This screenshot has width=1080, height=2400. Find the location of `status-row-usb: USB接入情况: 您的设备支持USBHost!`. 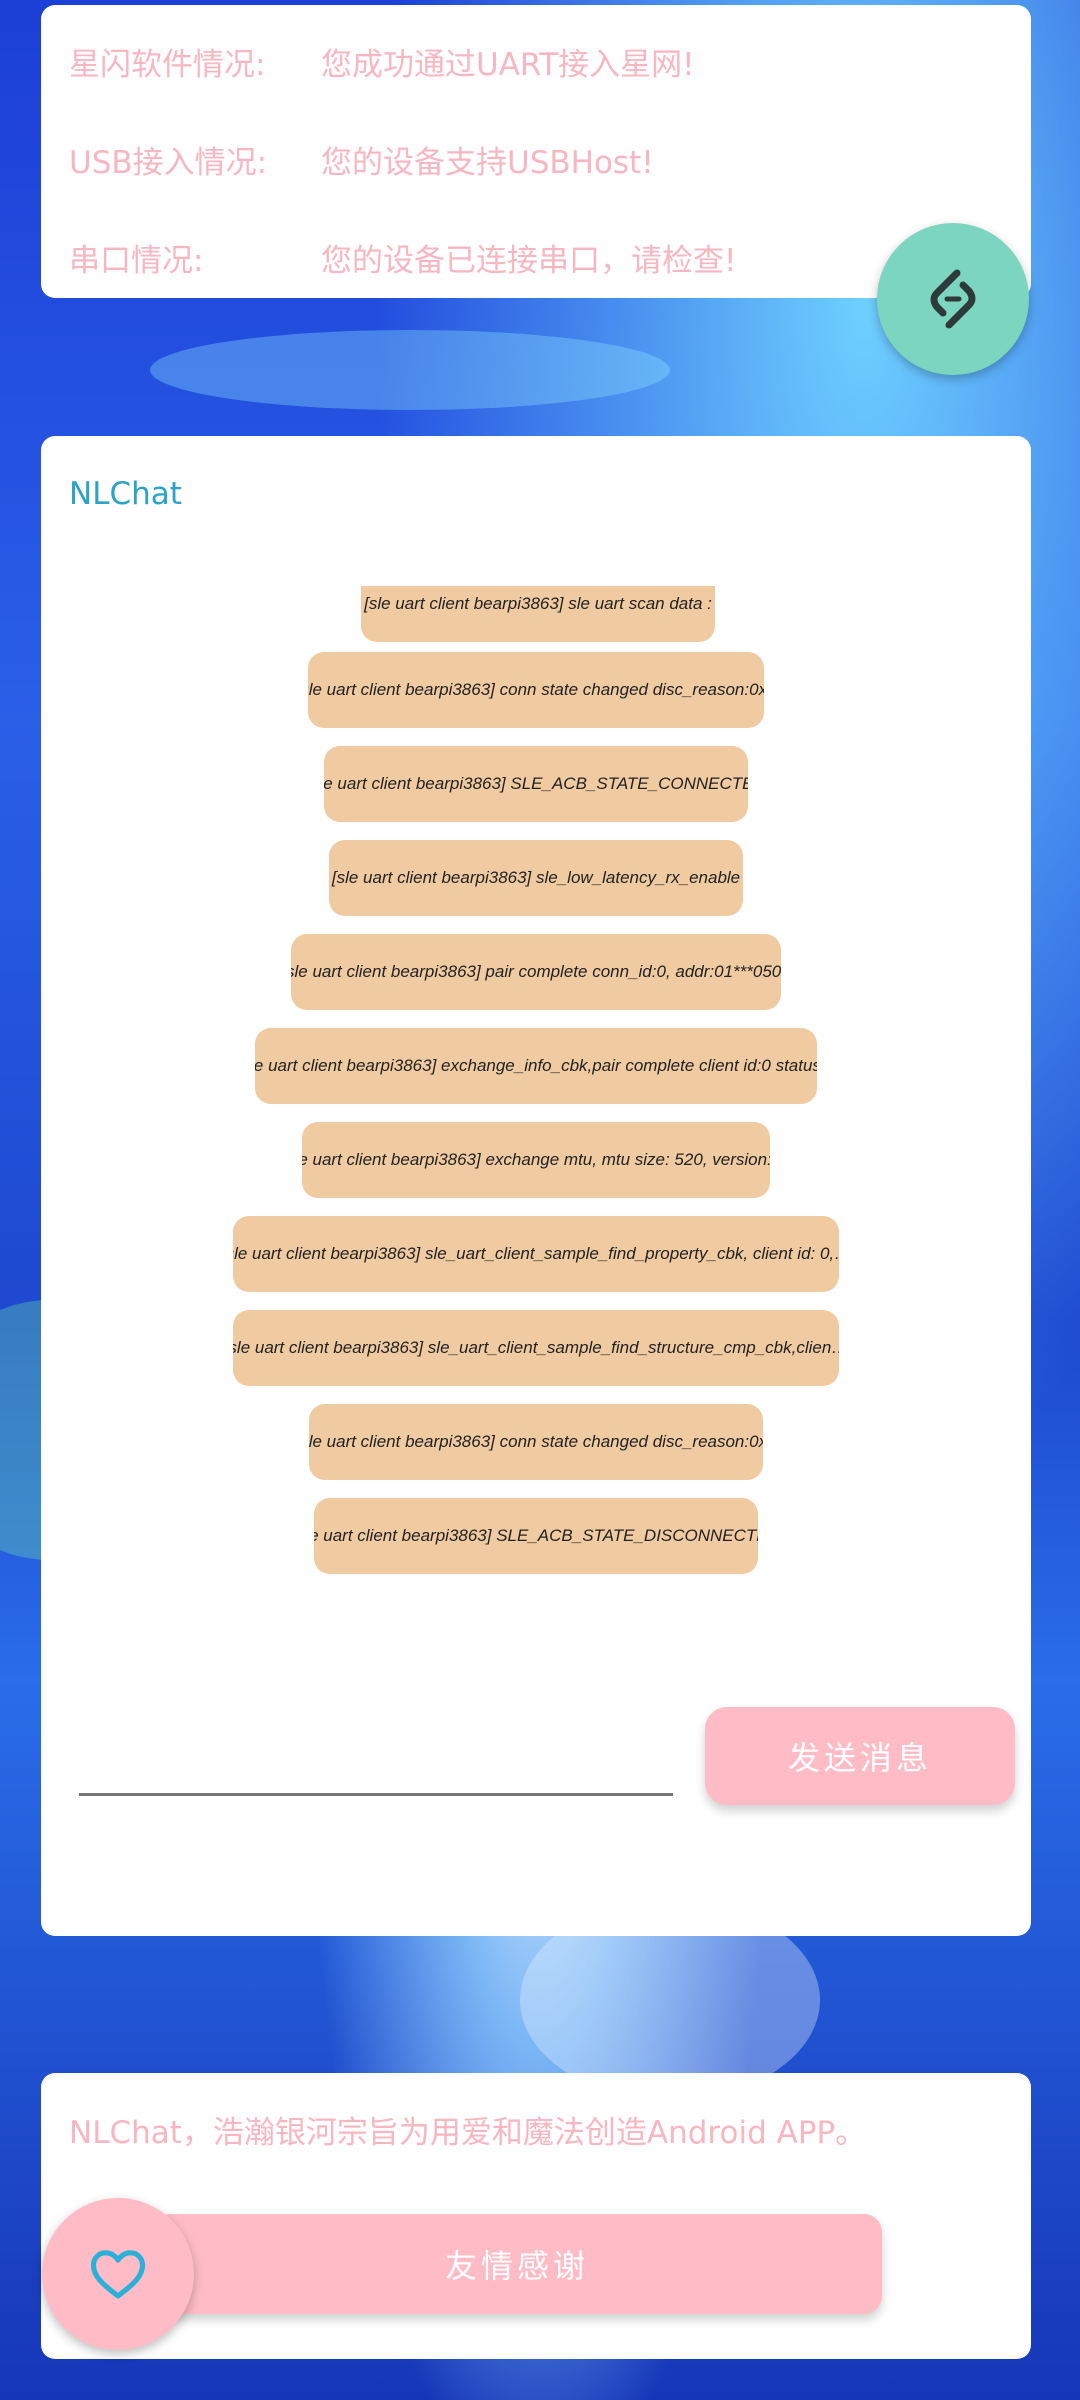

status-row-usb: USB接入情况: 您的设备支持USBHost! is located at coordinates (361, 159).